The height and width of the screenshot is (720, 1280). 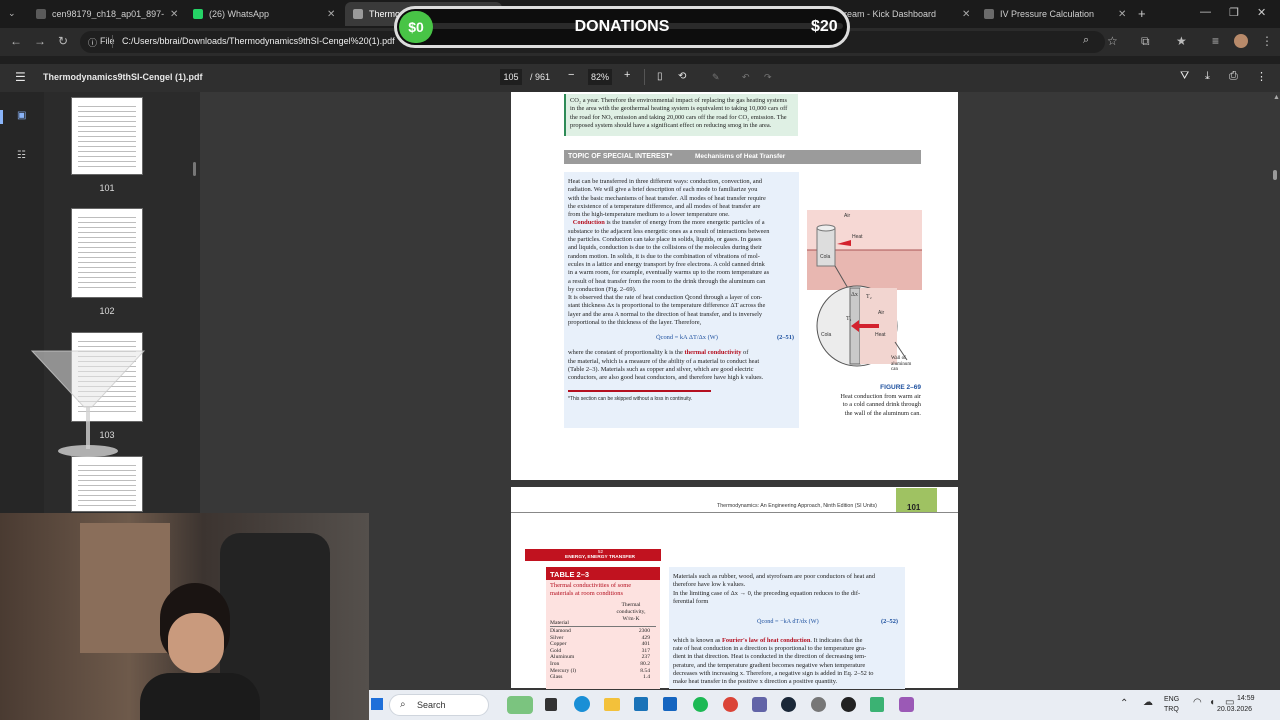 What do you see at coordinates (877, 704) in the screenshot?
I see `sheets-icon` at bounding box center [877, 704].